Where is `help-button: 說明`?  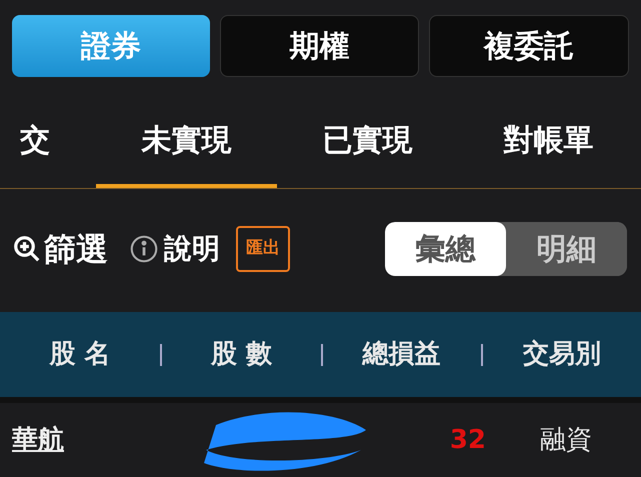 help-button: 說明 is located at coordinates (175, 249).